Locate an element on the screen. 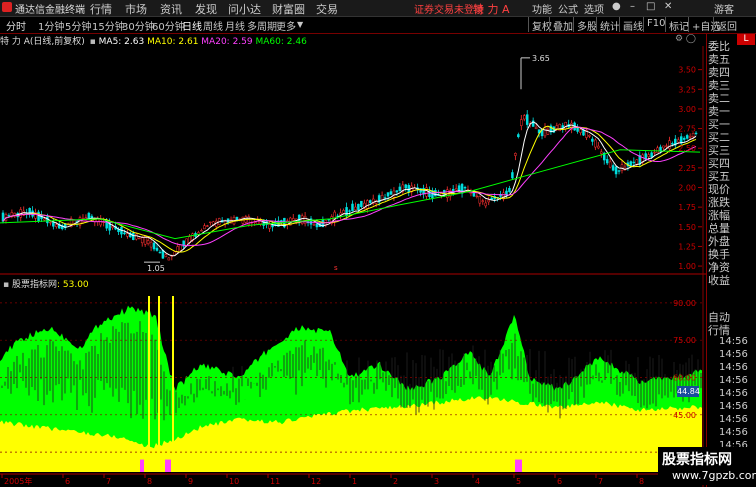 The height and width of the screenshot is (487, 756). indicator-header: ▪ 股票指标网: 53.00 is located at coordinates (46, 283).